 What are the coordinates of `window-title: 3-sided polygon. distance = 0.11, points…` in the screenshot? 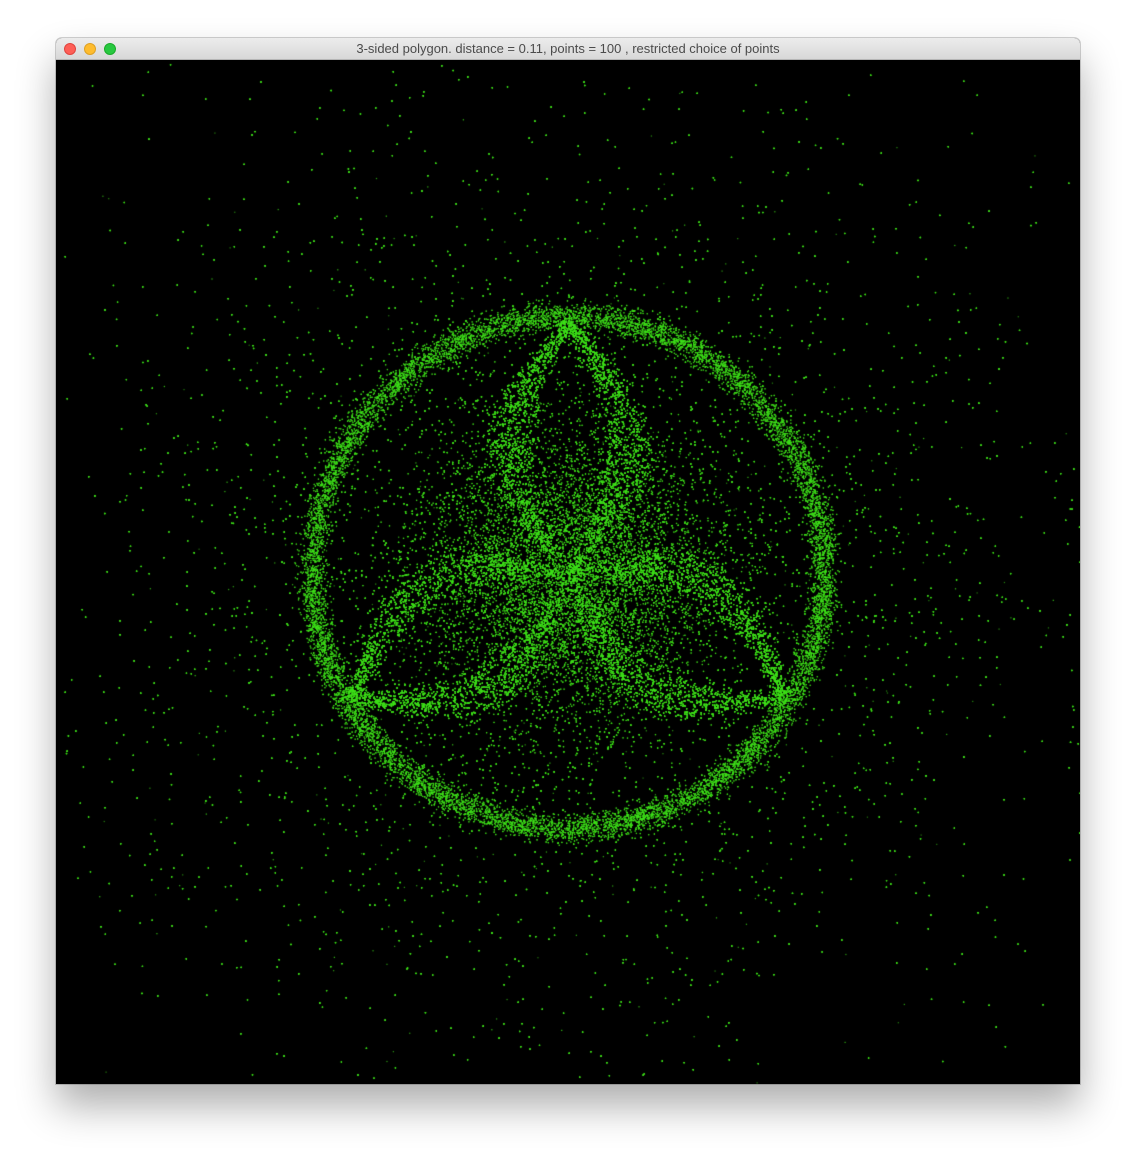 It's located at (568, 48).